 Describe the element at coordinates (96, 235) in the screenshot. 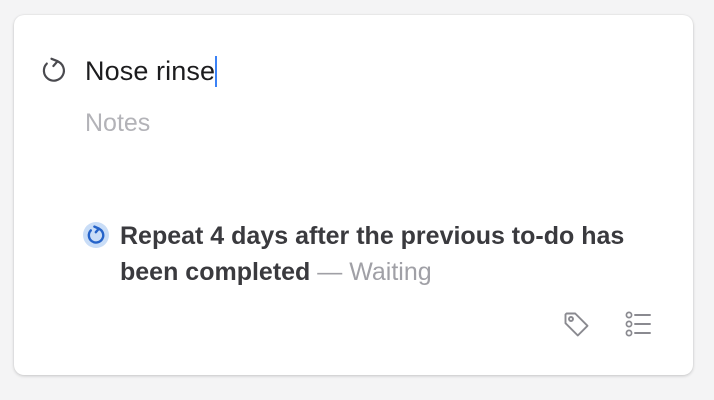

I see `repeat-badge-icon` at that location.